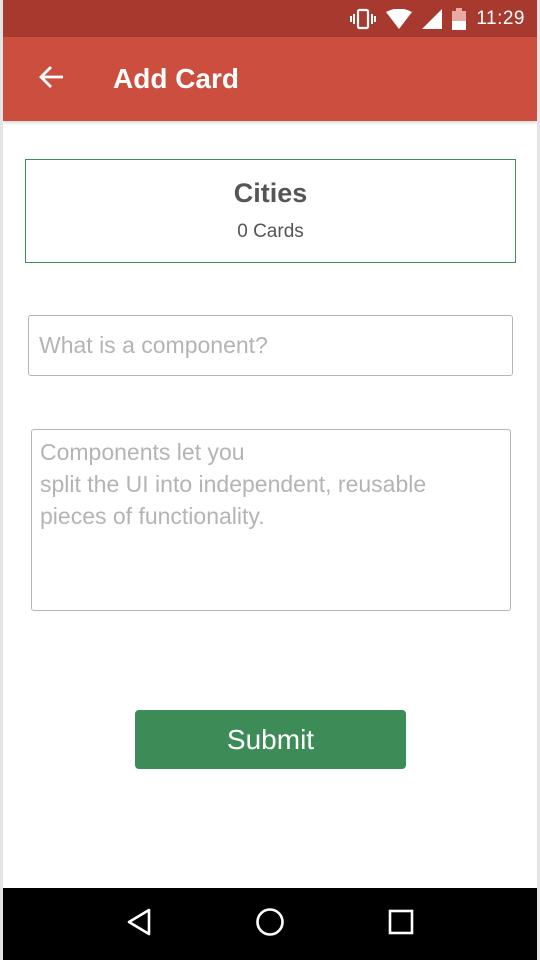 Image resolution: width=540 pixels, height=960 pixels. I want to click on status-bar: 11:29, so click(270, 18).